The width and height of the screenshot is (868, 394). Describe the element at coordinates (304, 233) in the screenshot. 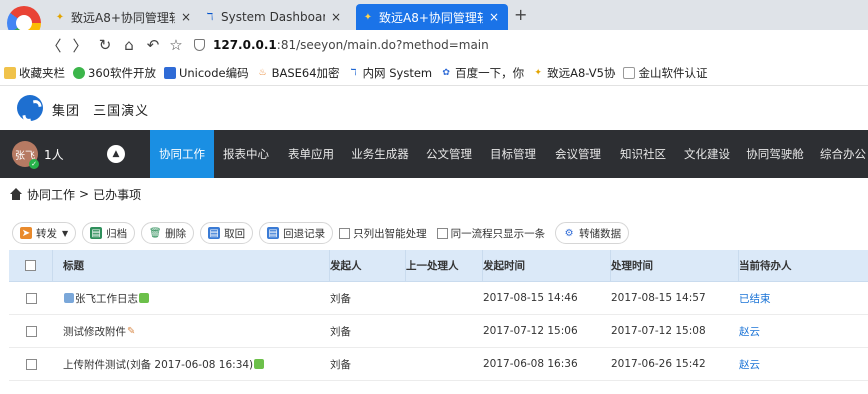

I see `button-label: 回退记录` at that location.